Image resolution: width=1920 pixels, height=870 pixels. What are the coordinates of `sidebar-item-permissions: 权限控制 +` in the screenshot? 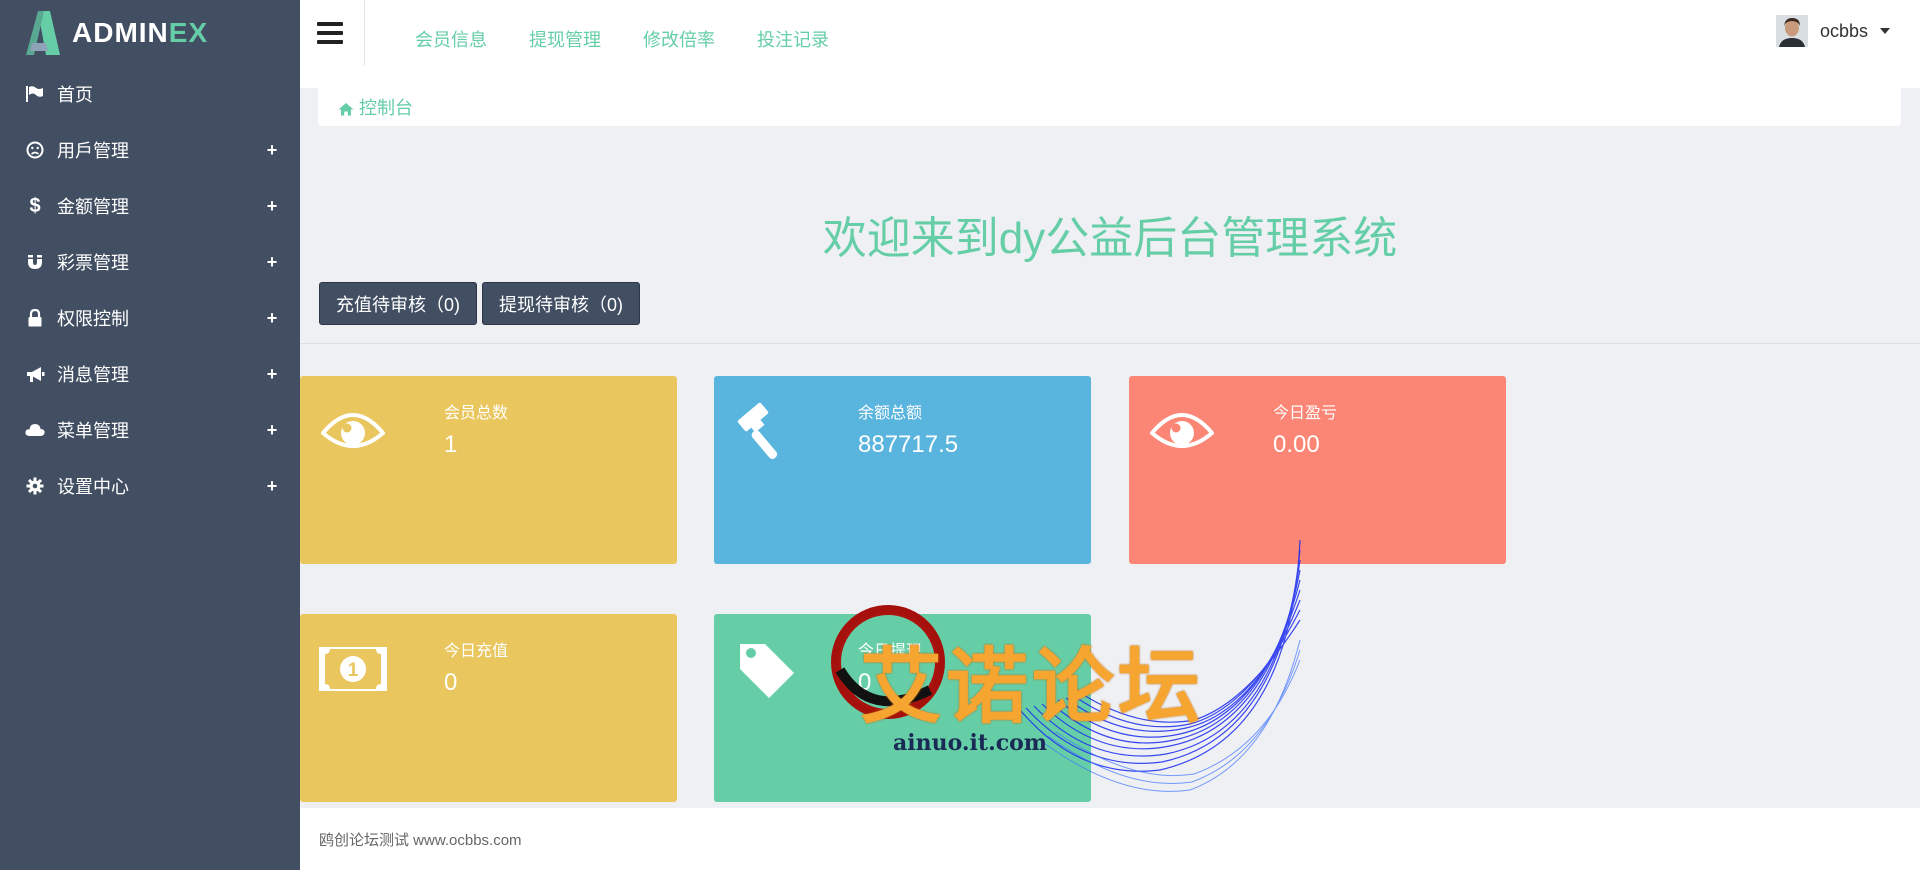 It's located at (150, 318).